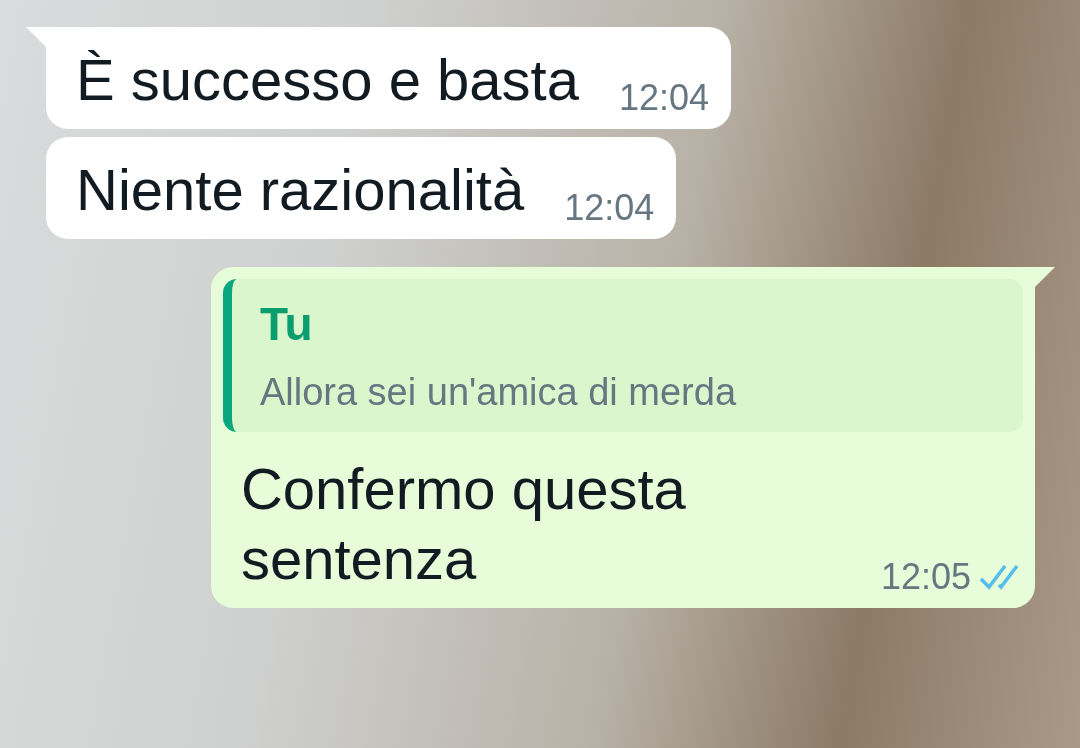  Describe the element at coordinates (327, 80) in the screenshot. I see `message-text: È successo e basta` at that location.